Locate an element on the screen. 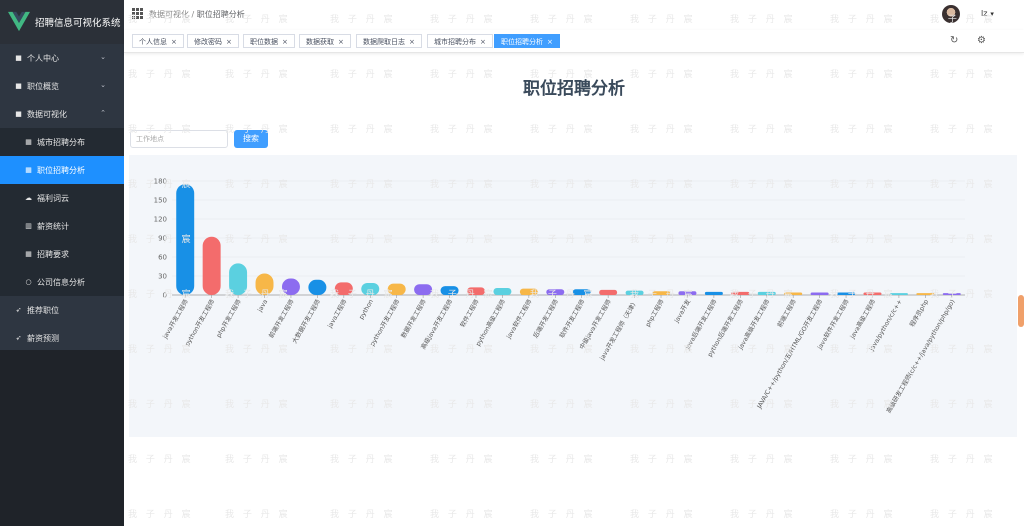 The height and width of the screenshot is (526, 1024). tag-profile: 个人信息 × is located at coordinates (158, 41).